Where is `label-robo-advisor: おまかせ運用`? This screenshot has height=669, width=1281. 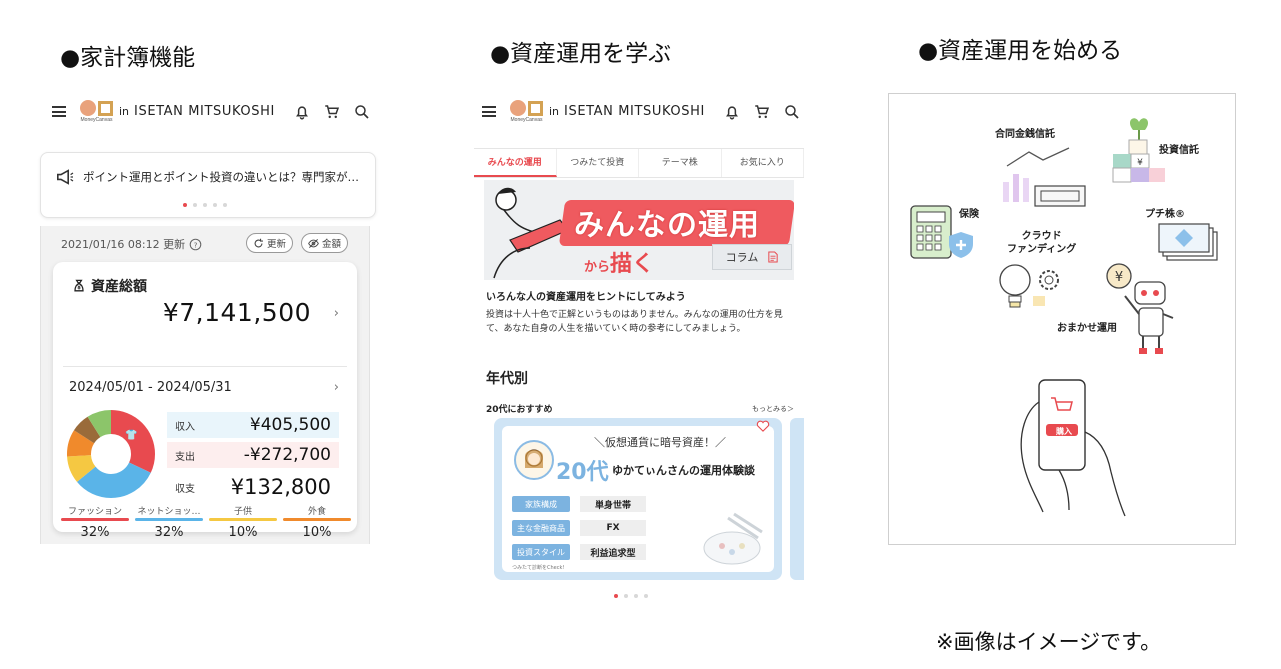
label-robo-advisor: おまかせ運用 is located at coordinates (1087, 328).